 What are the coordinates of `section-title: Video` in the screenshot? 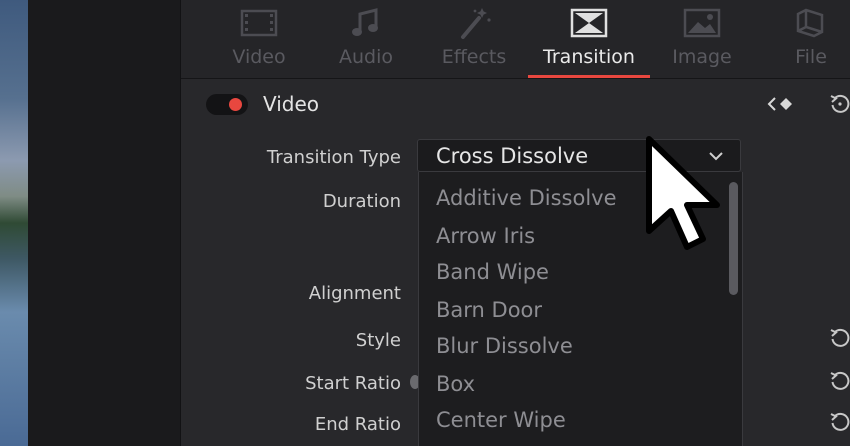 It's located at (291, 104).